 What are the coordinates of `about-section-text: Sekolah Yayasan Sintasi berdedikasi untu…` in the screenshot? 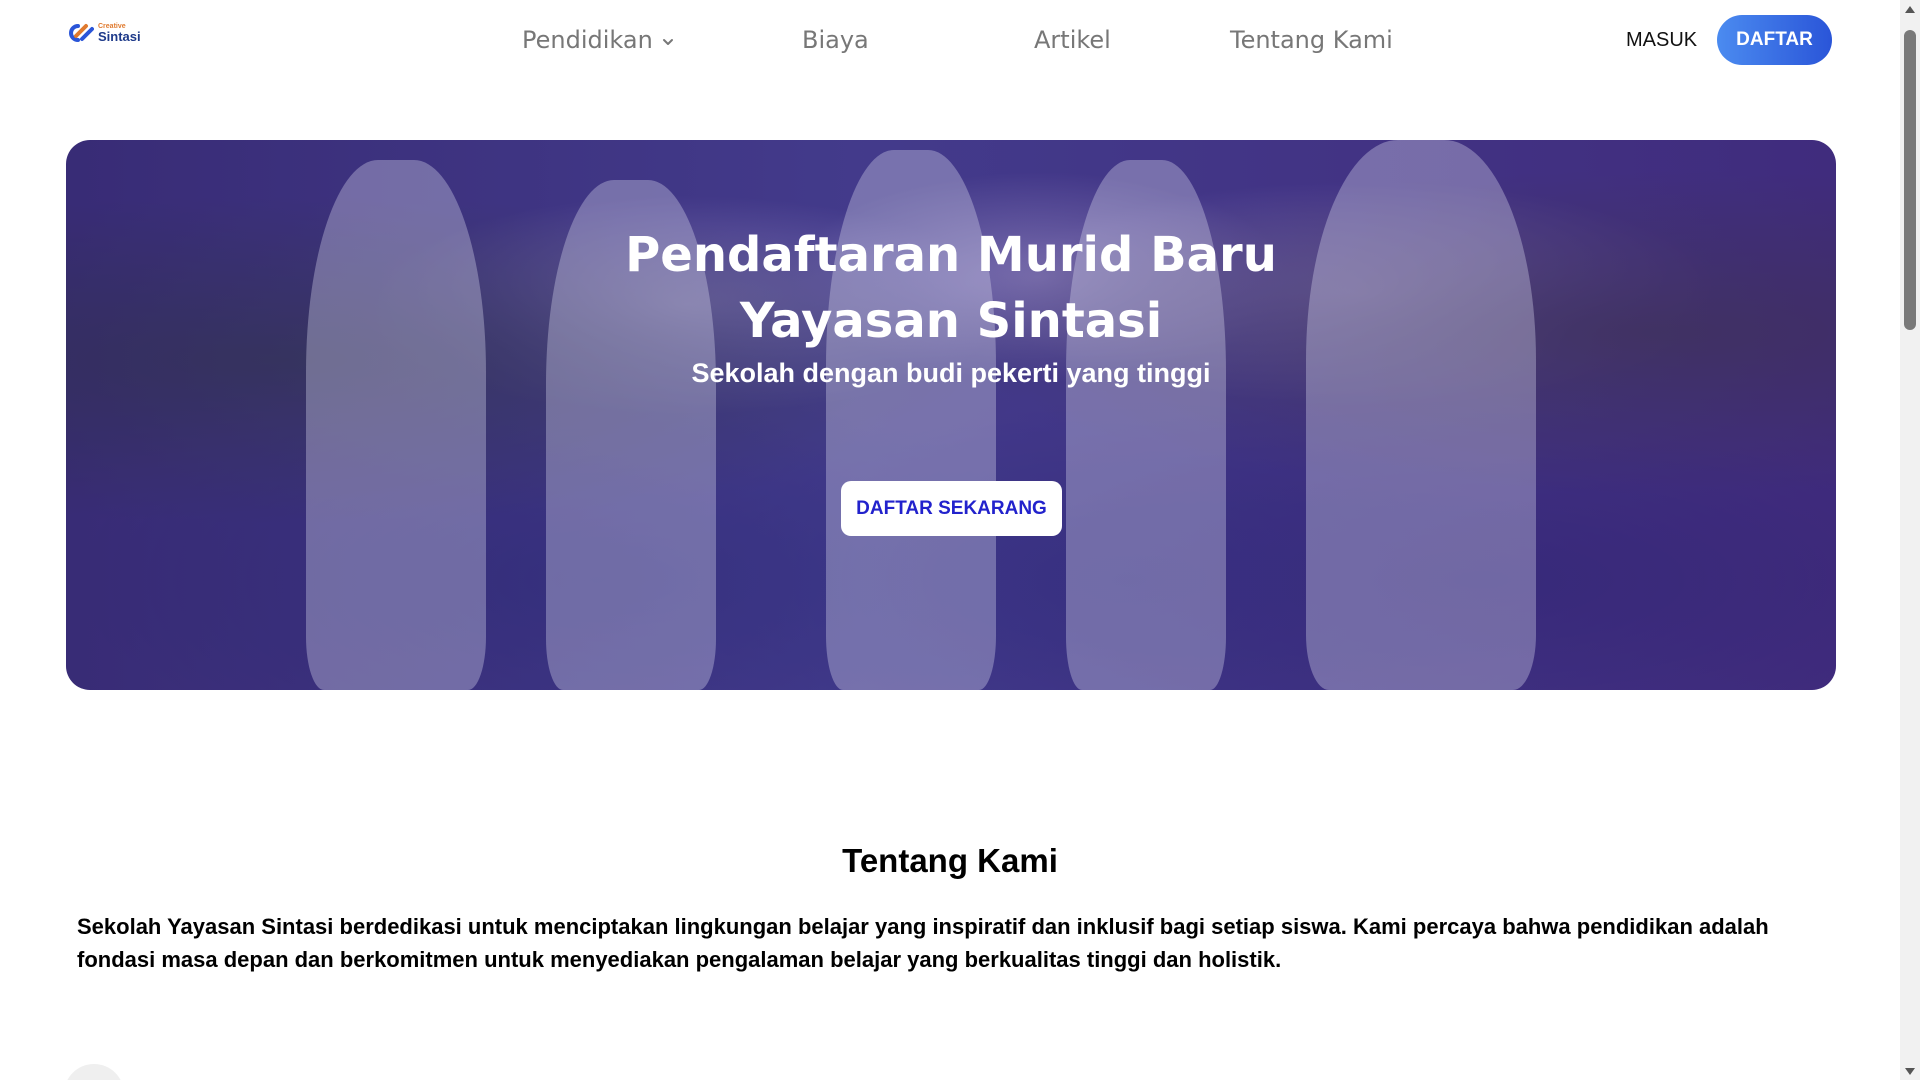 It's located at (923, 943).